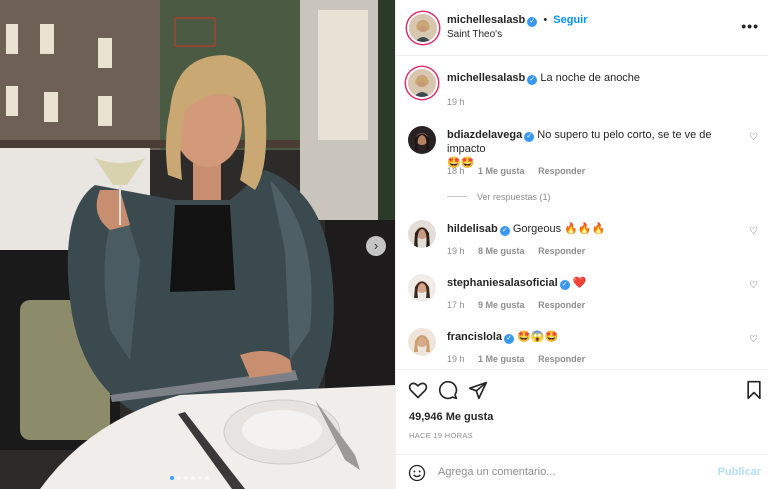 Image resolution: width=768 pixels, height=489 pixels. What do you see at coordinates (423, 28) in the screenshot?
I see `author-avatar` at bounding box center [423, 28].